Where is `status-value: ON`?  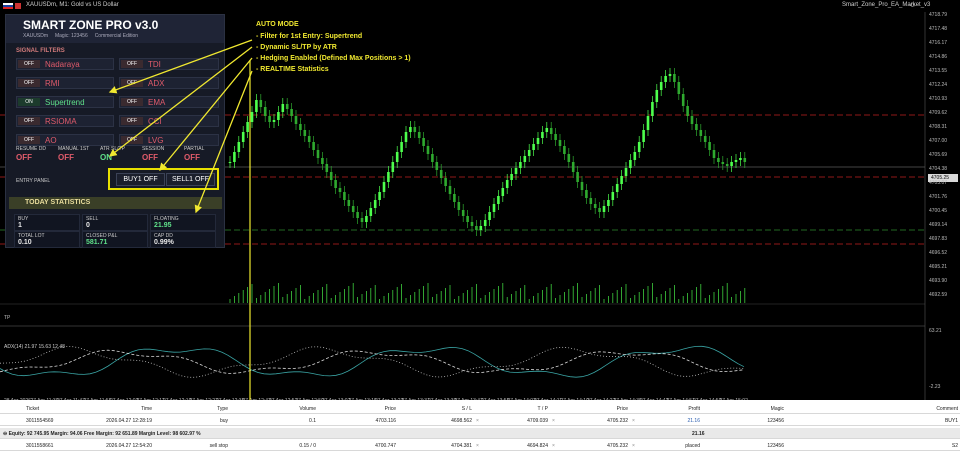 status-value: ON is located at coordinates (106, 157).